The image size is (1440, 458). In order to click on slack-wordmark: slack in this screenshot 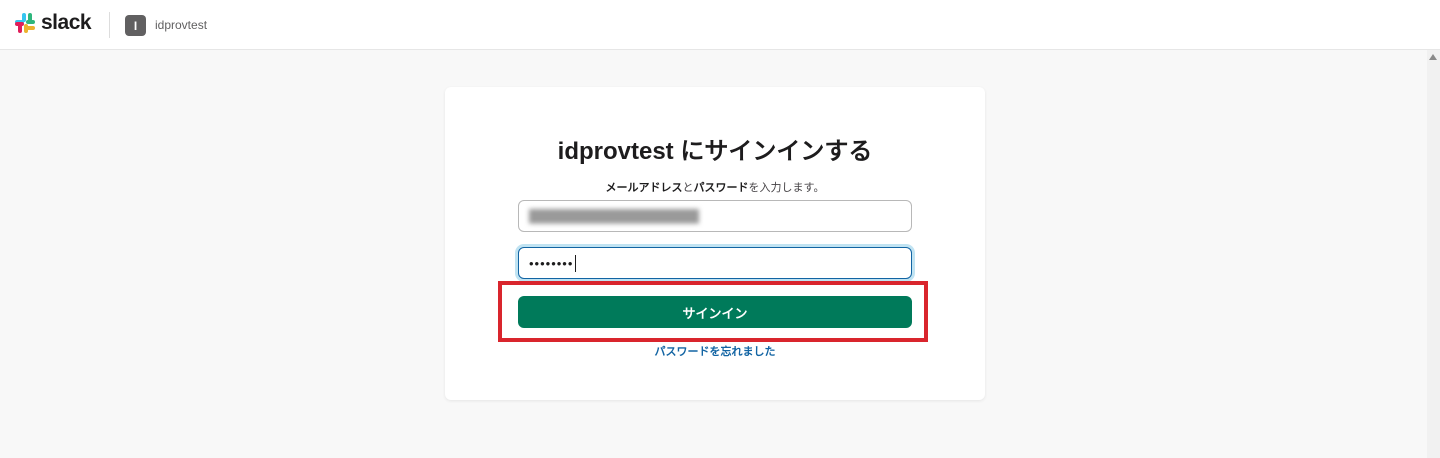, I will do `click(66, 22)`.